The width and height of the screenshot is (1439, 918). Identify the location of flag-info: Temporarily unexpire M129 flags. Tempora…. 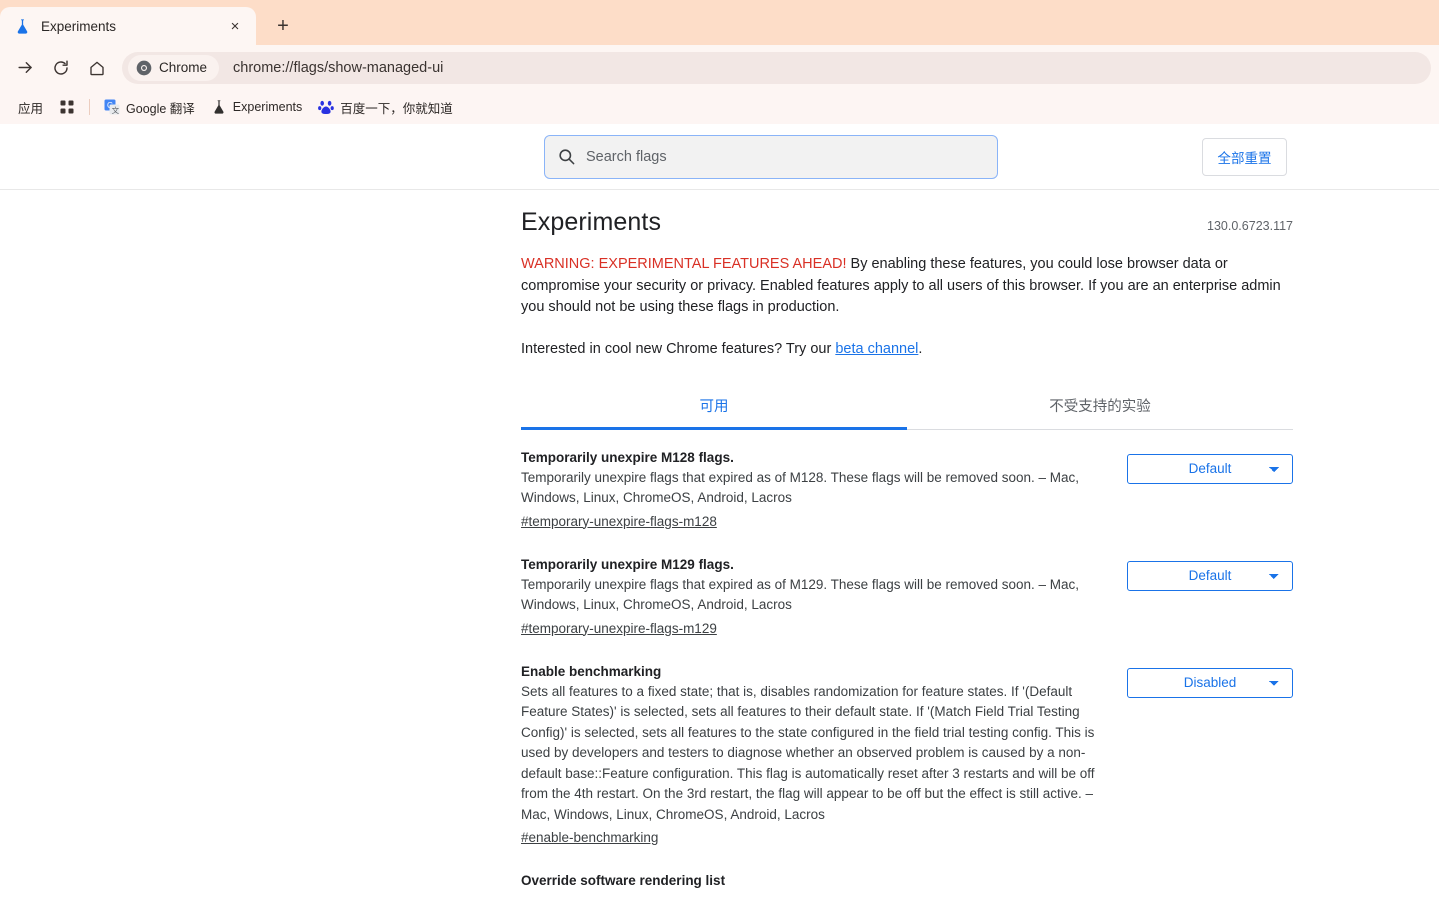
(821, 597).